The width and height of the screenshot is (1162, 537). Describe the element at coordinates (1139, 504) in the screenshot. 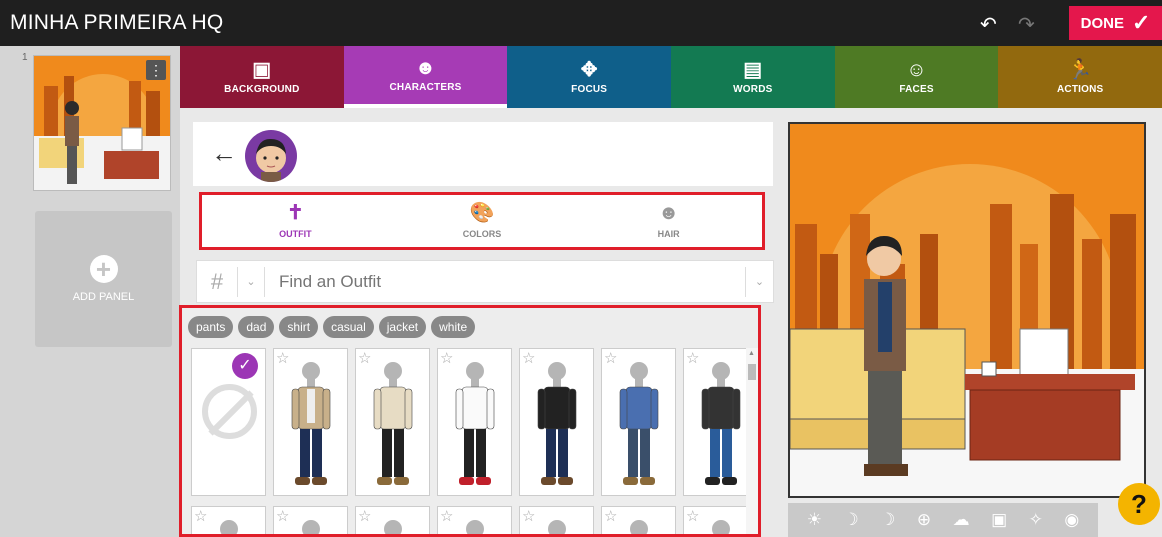

I see `help-button: ?` at that location.